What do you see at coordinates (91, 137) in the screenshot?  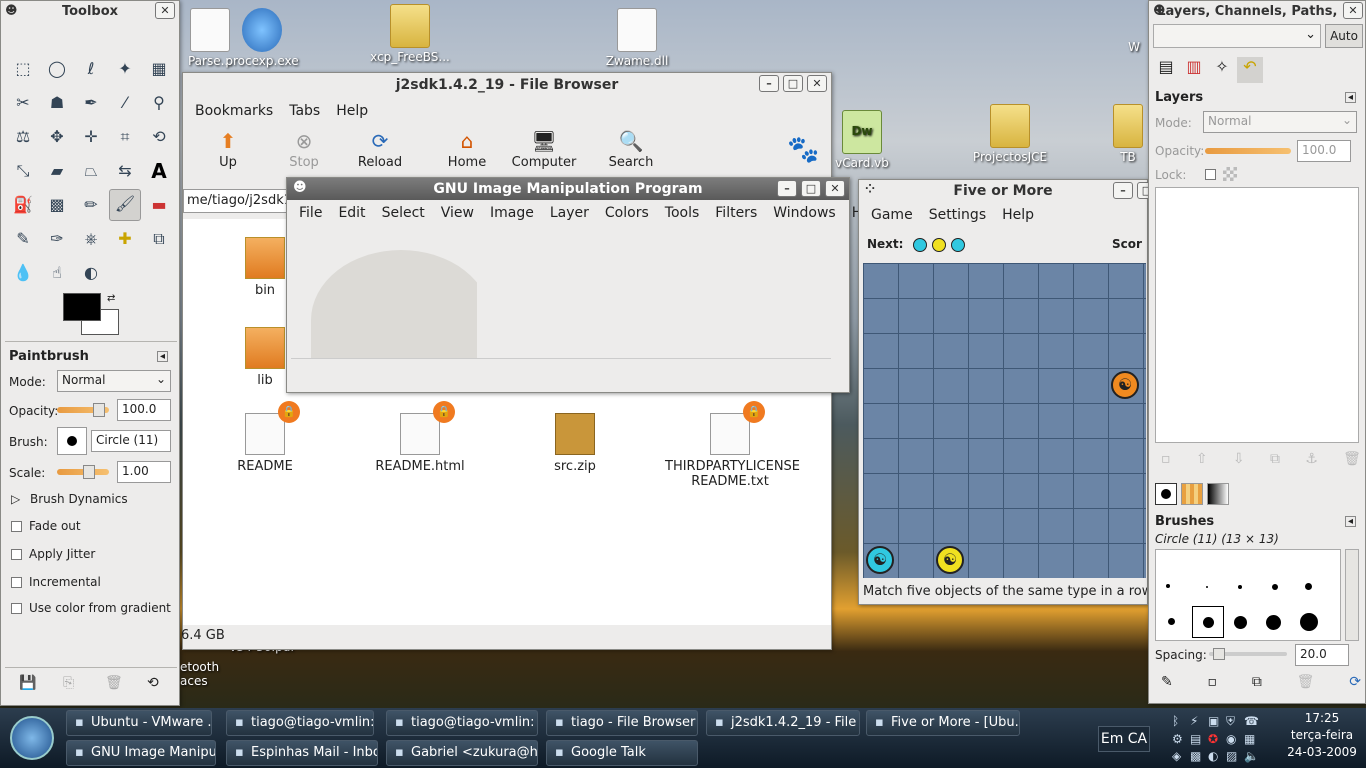 I see `align-icon: ✛` at bounding box center [91, 137].